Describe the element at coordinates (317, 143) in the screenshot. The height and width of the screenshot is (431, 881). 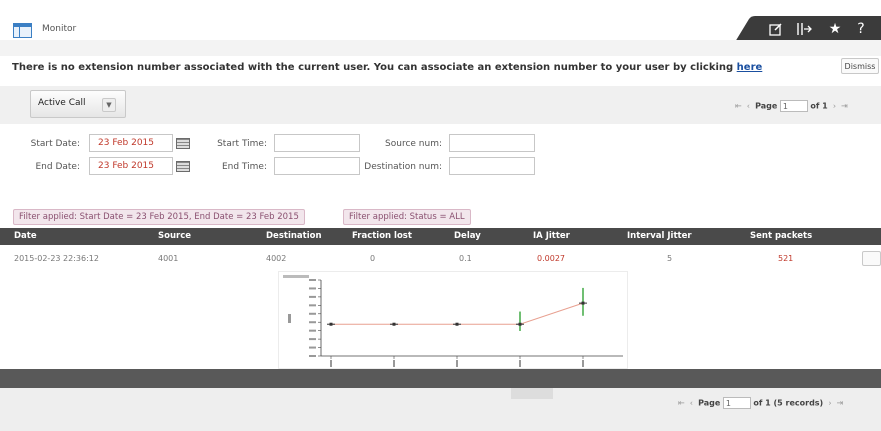
I see `start-time-input` at that location.